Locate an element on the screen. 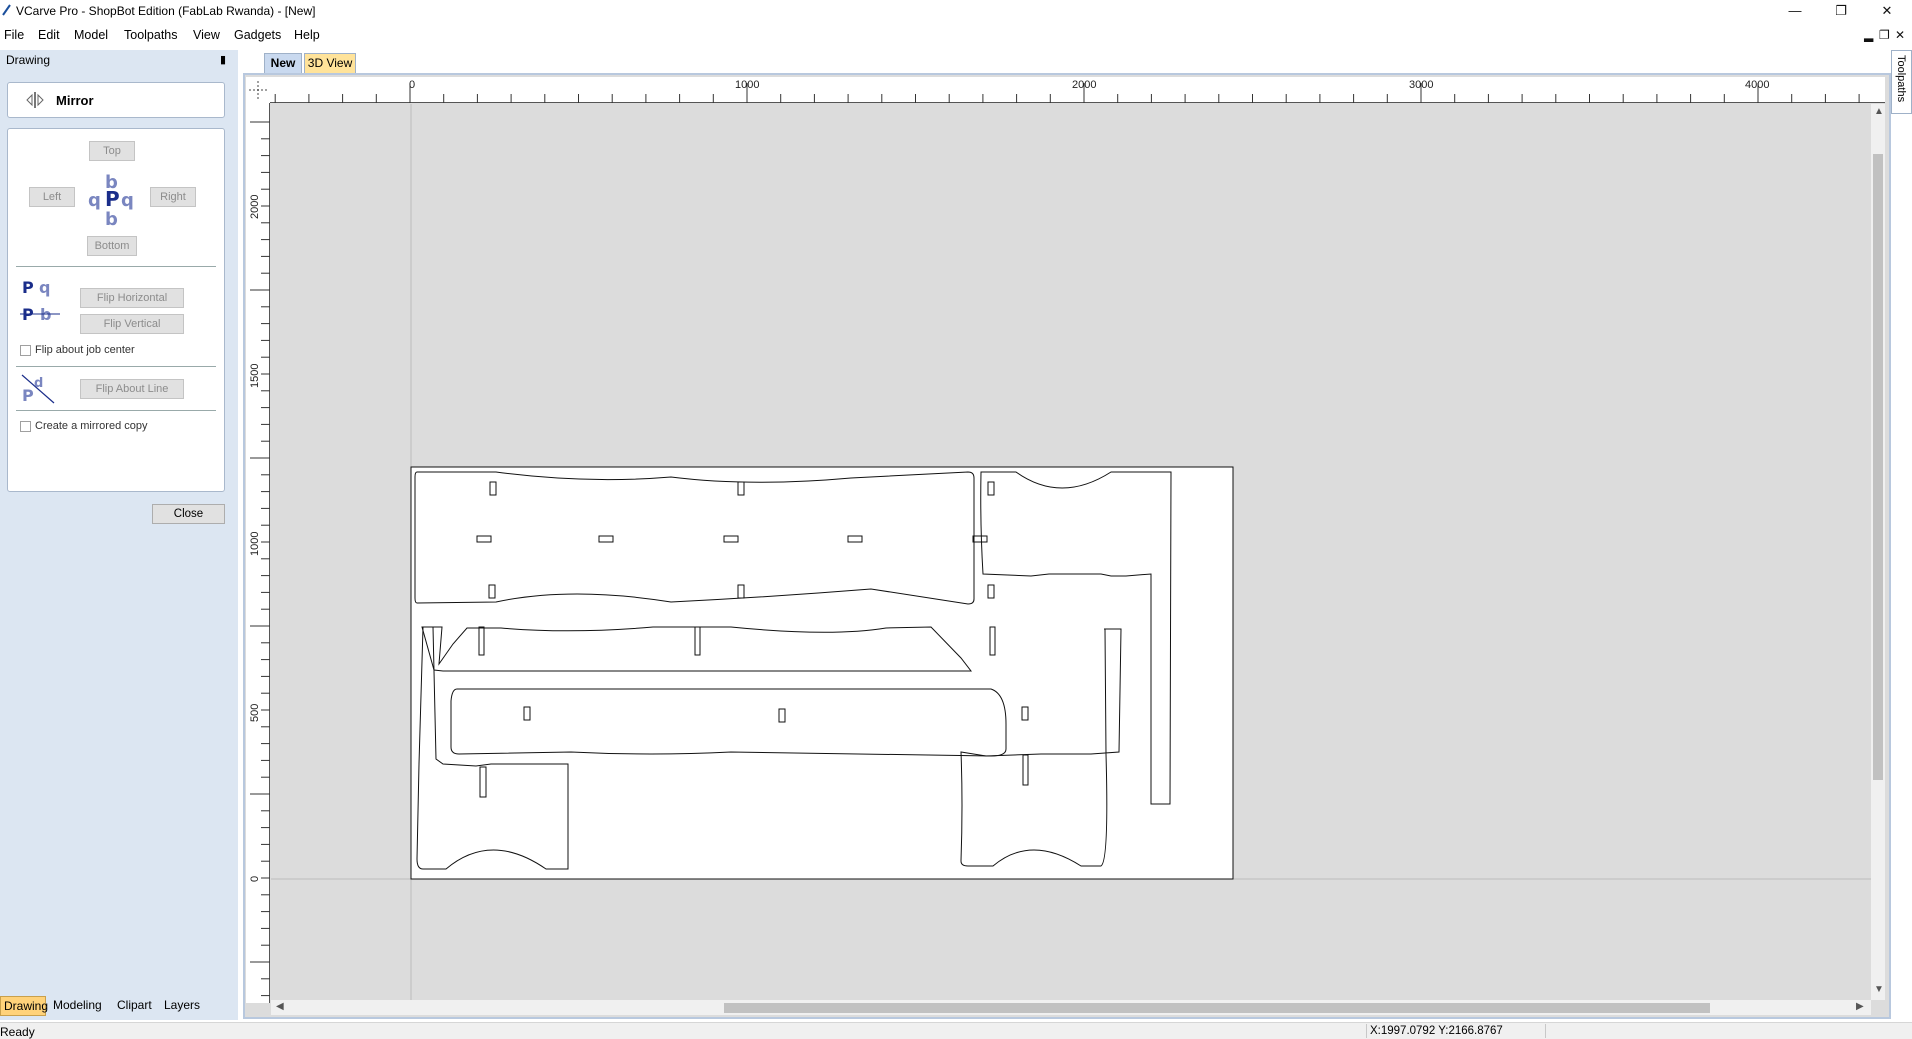  tab-drawing: Drawing is located at coordinates (24, 1006).